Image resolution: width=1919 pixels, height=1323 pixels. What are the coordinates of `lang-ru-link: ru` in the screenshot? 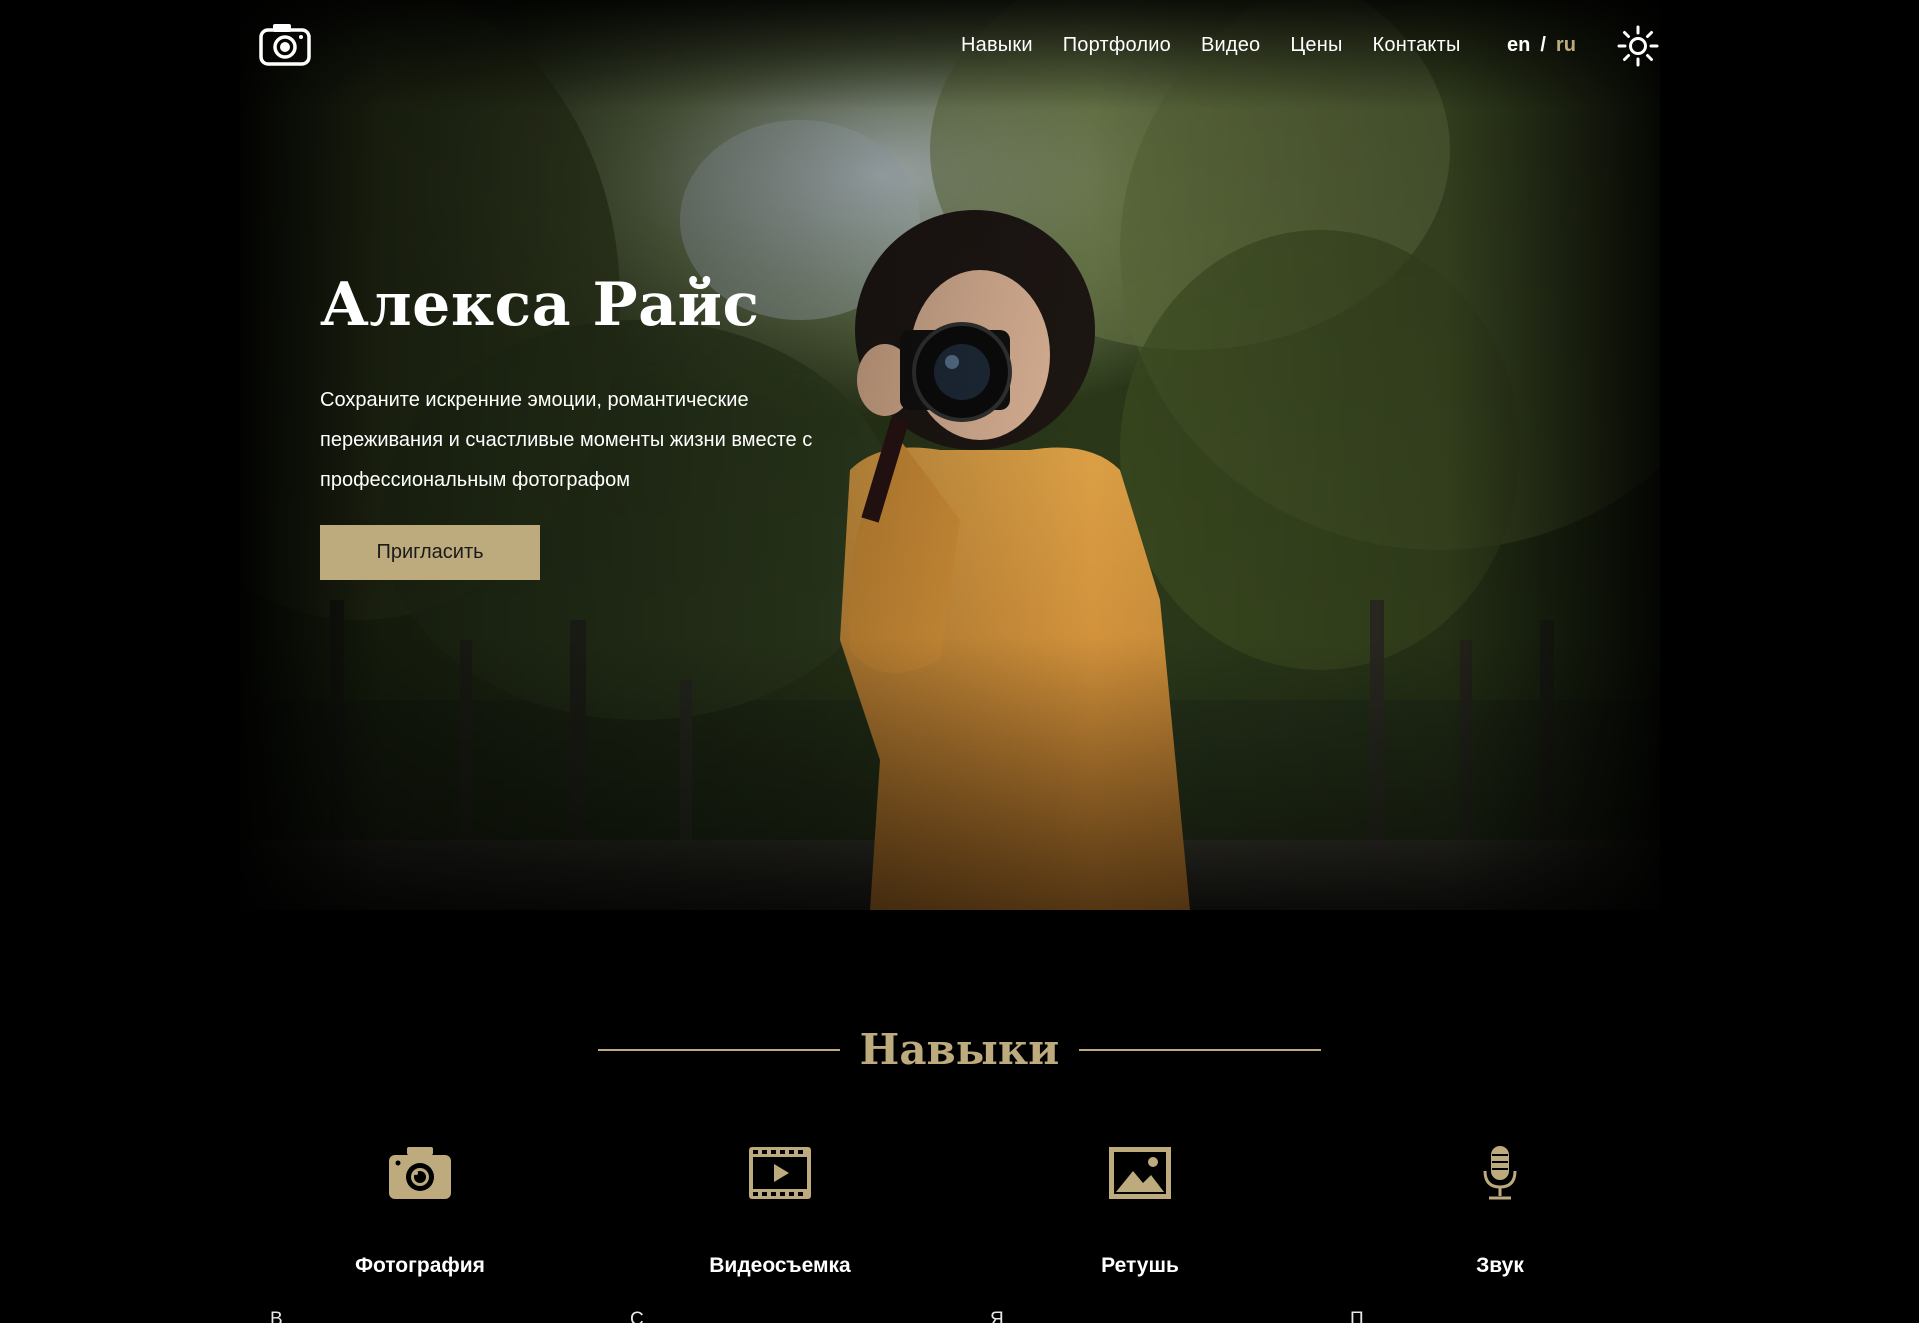 It's located at (1566, 45).